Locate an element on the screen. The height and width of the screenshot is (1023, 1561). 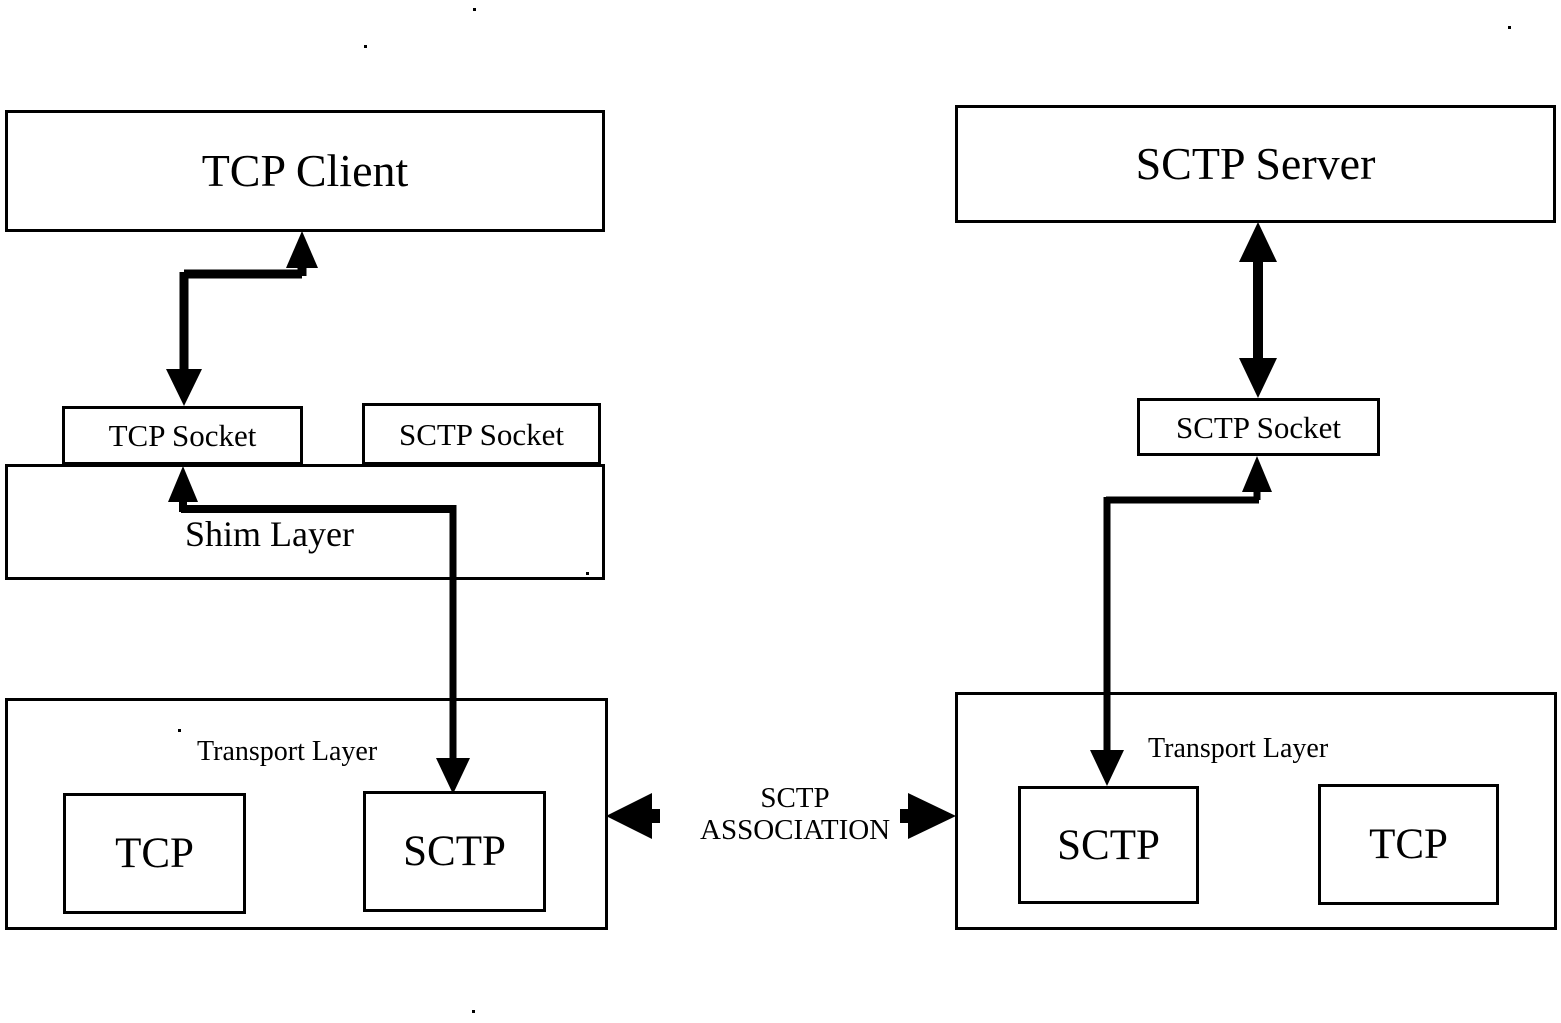
right-protocol-label-sctp: SCTP is located at coordinates (1108, 845).